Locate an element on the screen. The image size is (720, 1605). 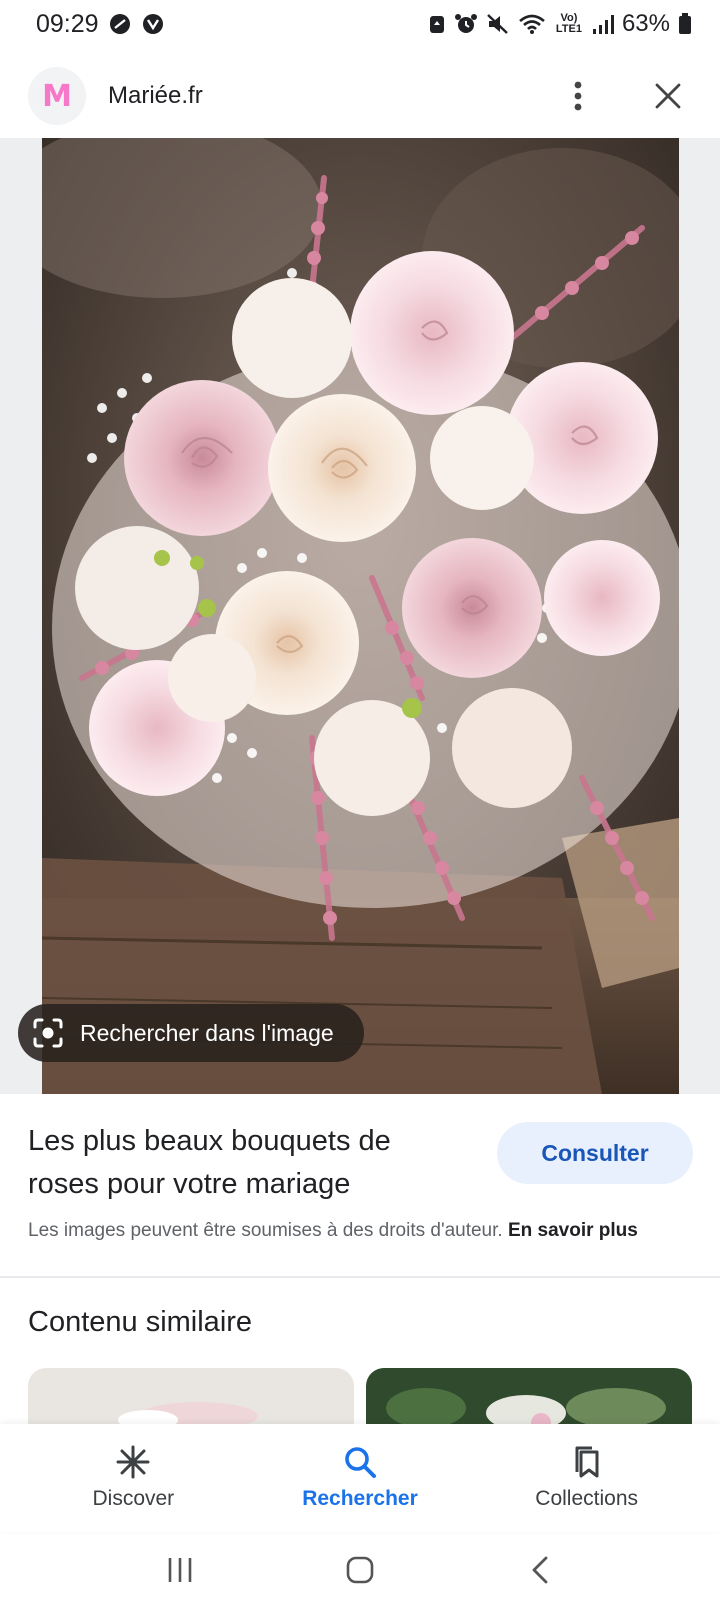
nav-search-label: Rechercher is located at coordinates (360, 1498).